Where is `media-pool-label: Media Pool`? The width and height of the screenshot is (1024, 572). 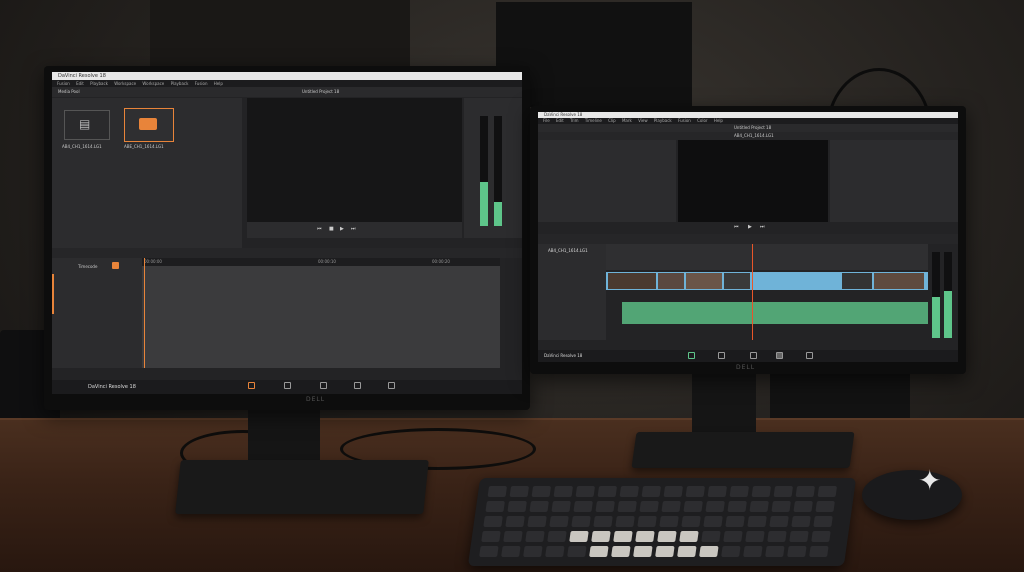
media-pool-label: Media Pool is located at coordinates (69, 91).